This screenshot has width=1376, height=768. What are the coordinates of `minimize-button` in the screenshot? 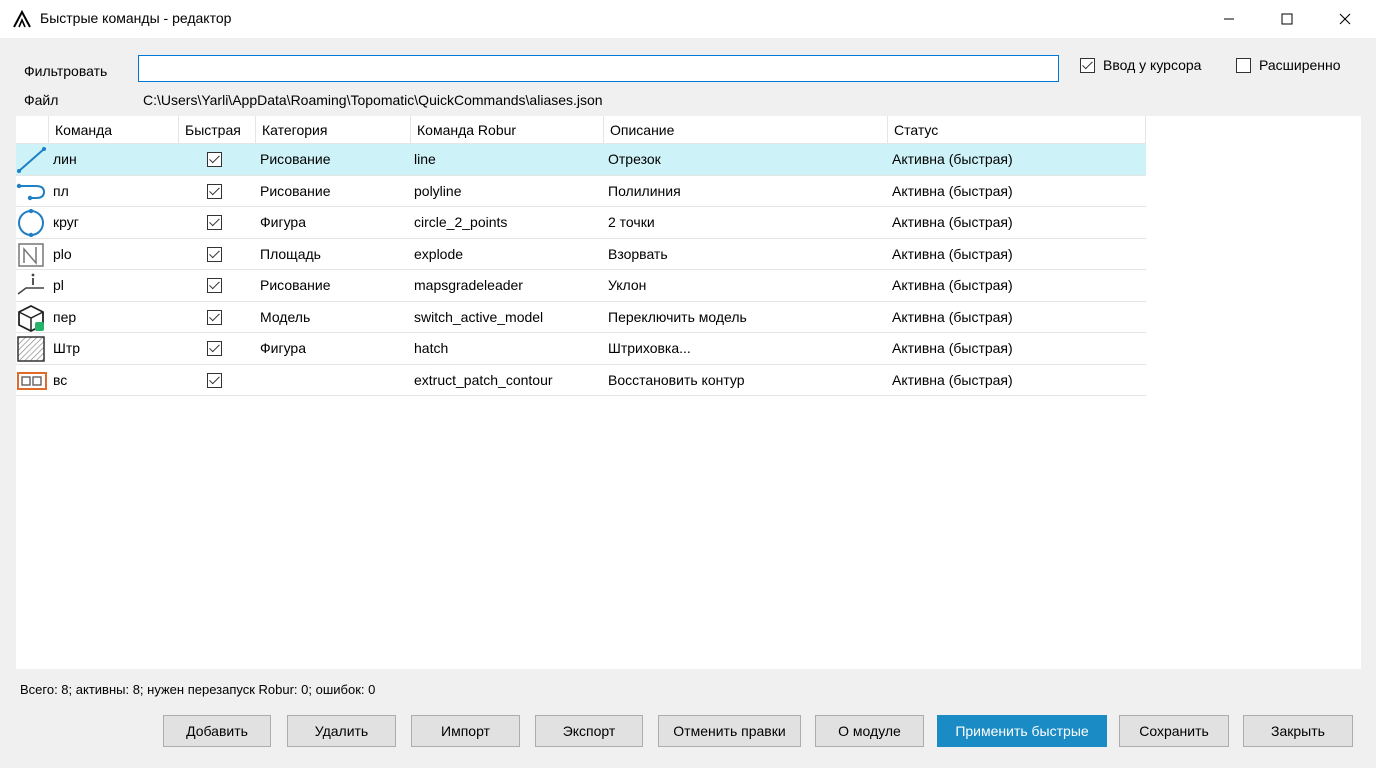 It's located at (1229, 19).